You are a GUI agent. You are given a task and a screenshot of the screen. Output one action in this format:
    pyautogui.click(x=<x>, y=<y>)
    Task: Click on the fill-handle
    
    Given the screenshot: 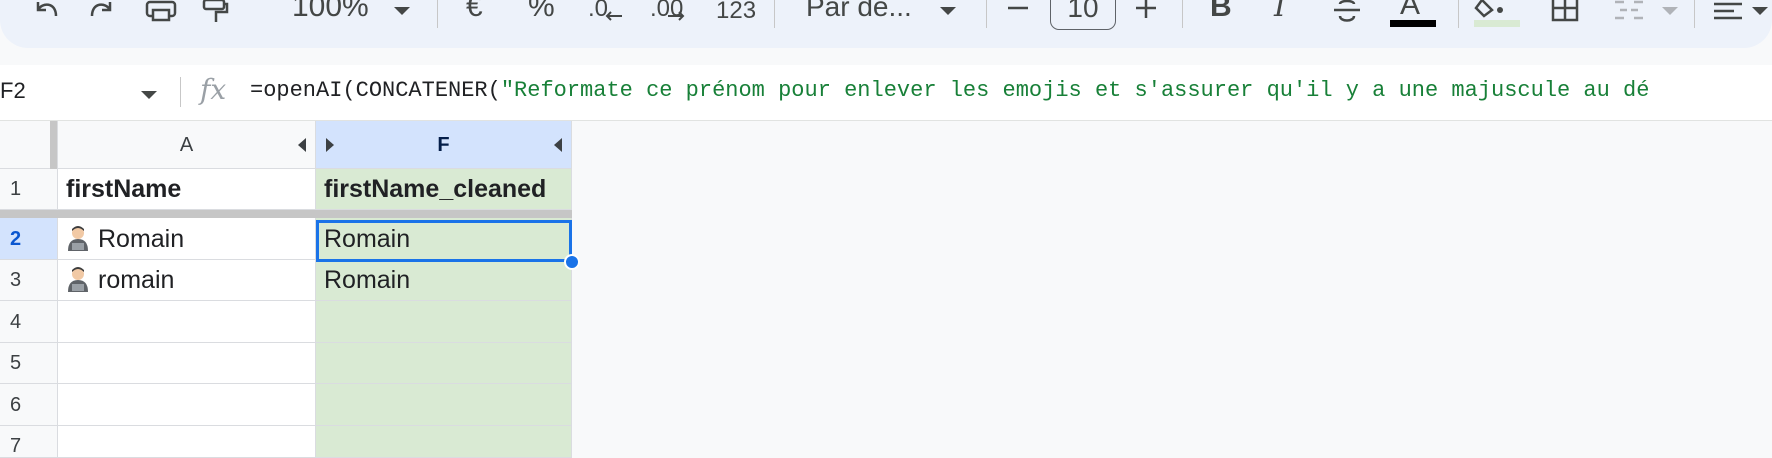 What is the action you would take?
    pyautogui.click(x=572, y=262)
    